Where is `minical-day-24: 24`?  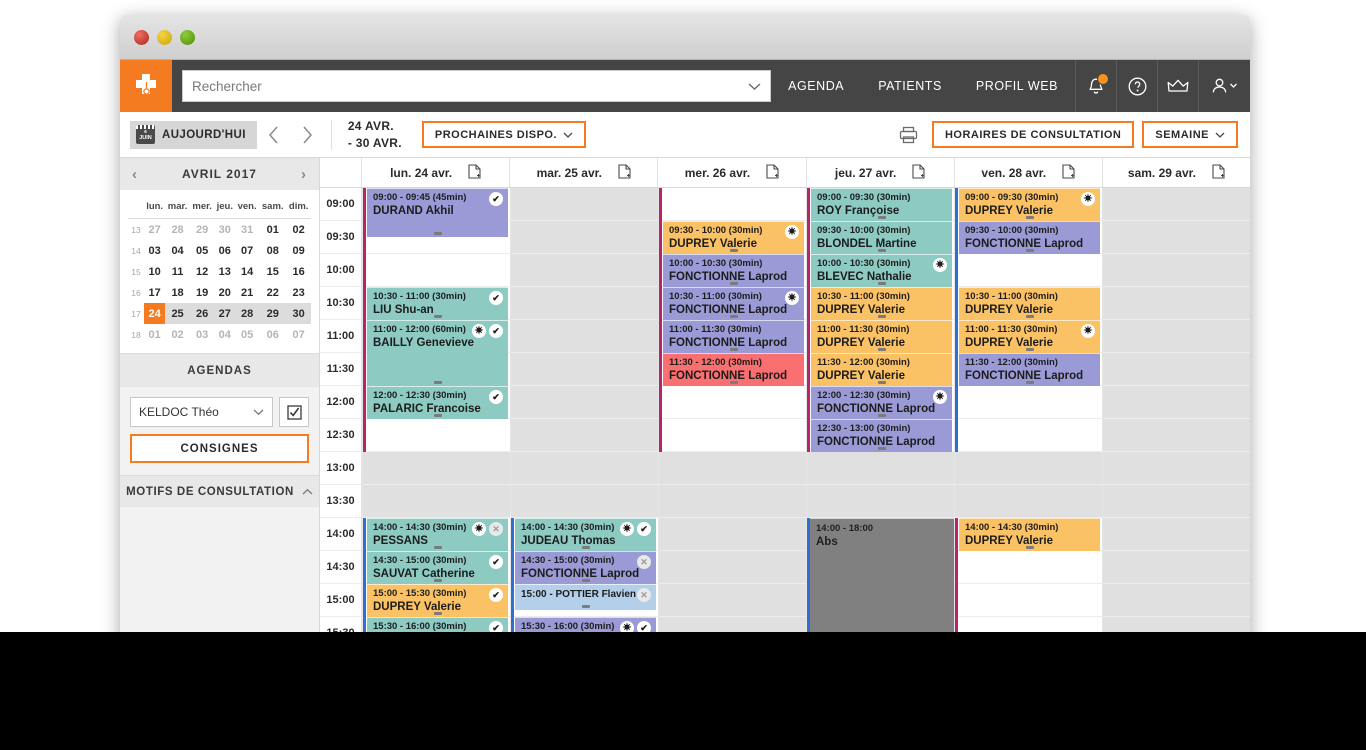 minical-day-24: 24 is located at coordinates (155, 313).